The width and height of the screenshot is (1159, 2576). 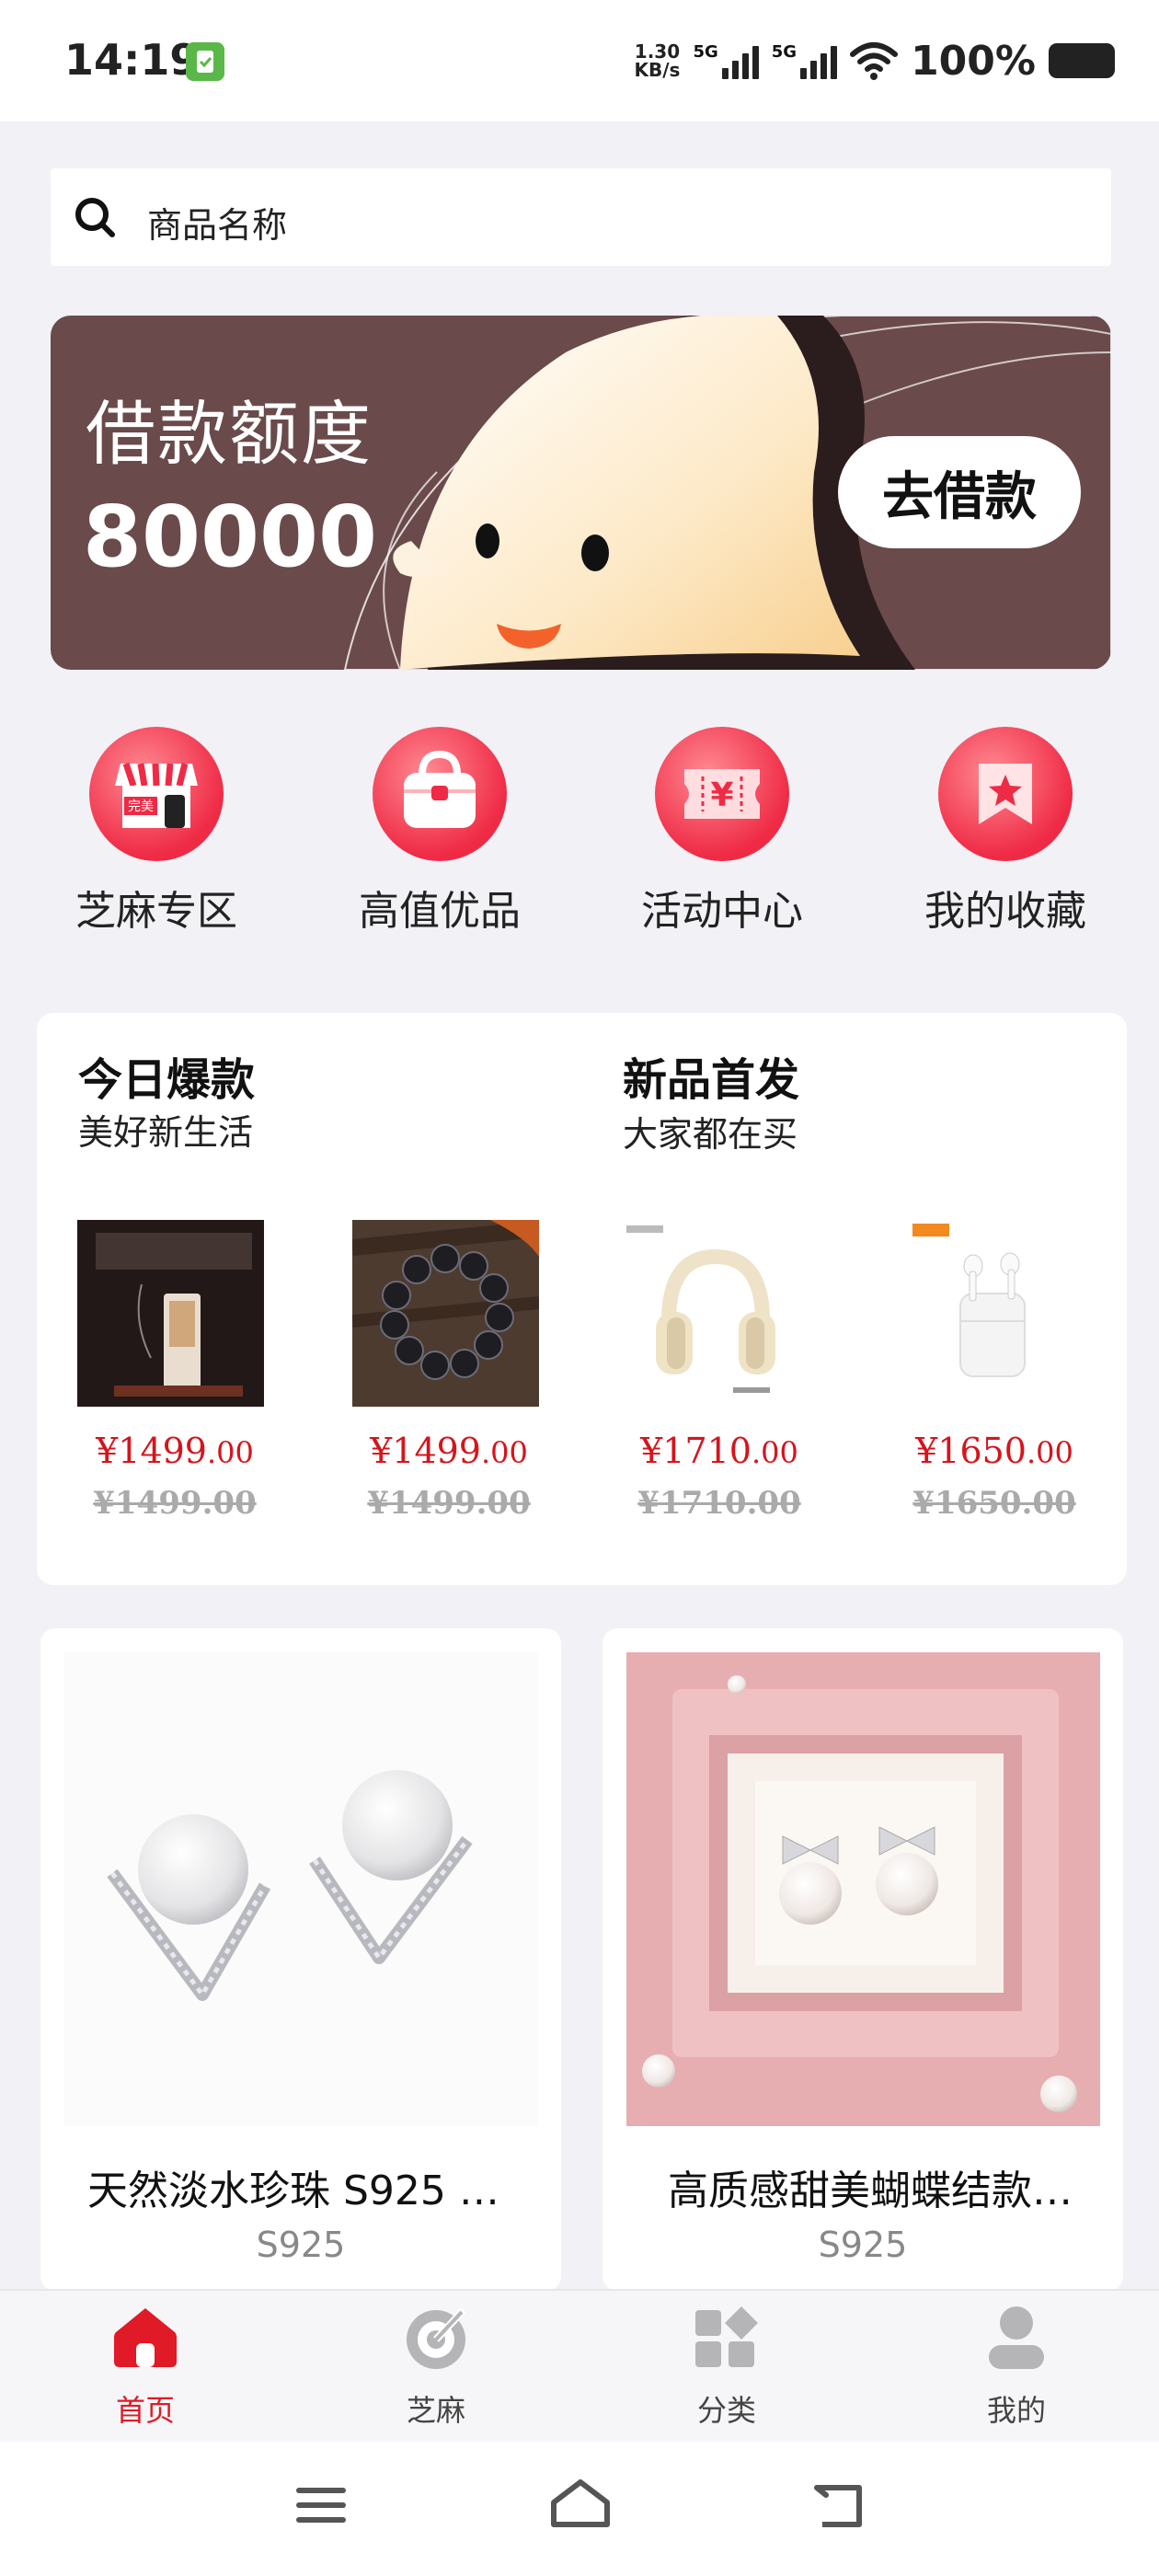 What do you see at coordinates (166, 1075) in the screenshot?
I see `hot-today-title: 今日爆款` at bounding box center [166, 1075].